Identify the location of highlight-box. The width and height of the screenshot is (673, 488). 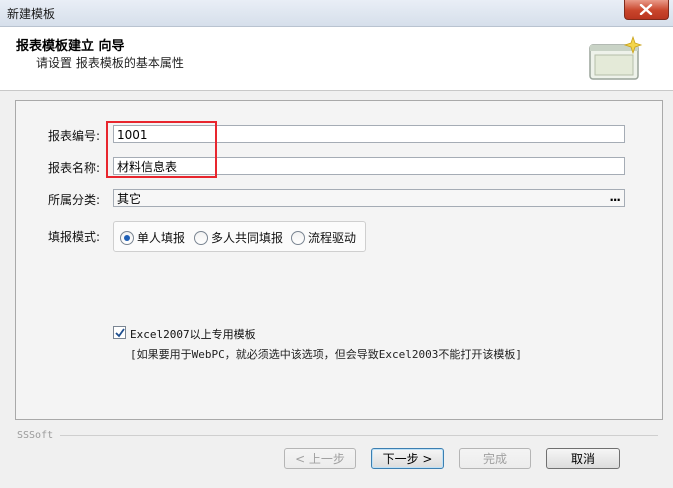
(161, 149).